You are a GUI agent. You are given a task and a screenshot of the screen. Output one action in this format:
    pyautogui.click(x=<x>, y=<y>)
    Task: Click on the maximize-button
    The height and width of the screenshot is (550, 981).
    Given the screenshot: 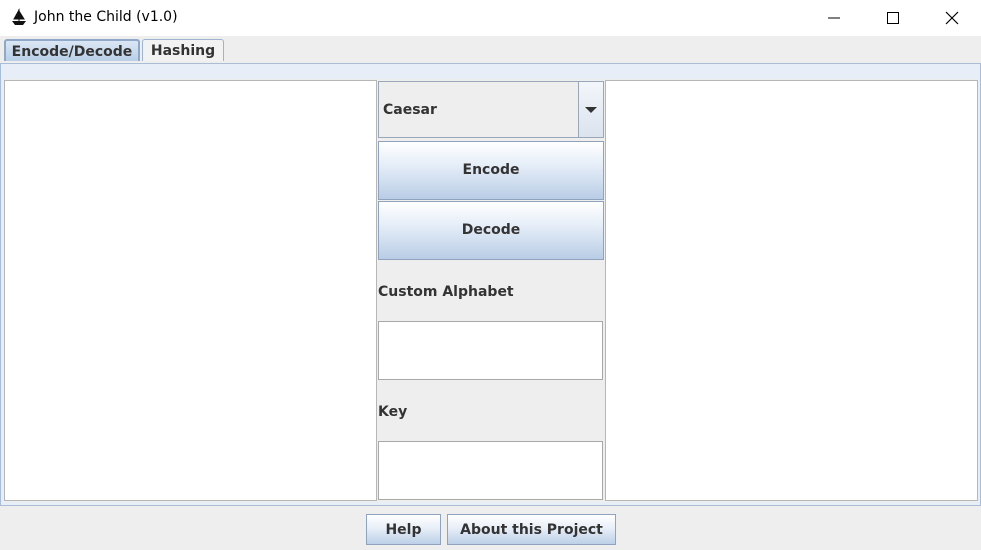 What is the action you would take?
    pyautogui.click(x=893, y=18)
    